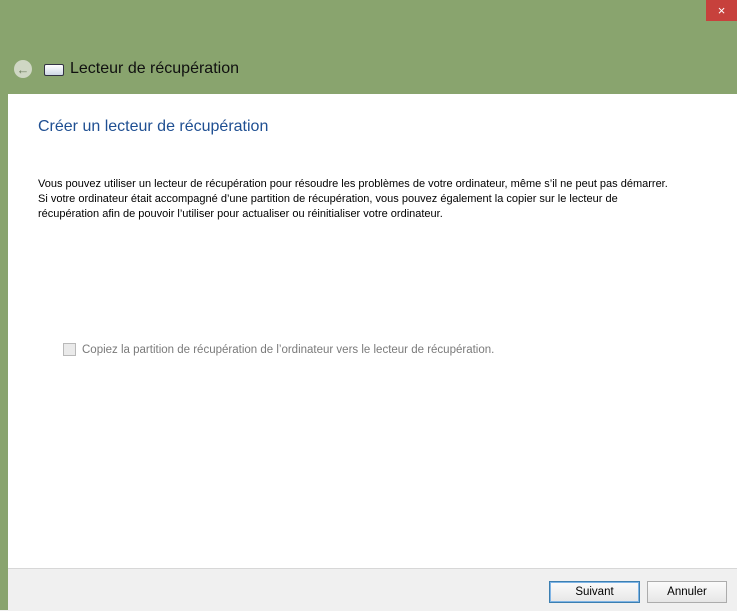 This screenshot has width=737, height=611. I want to click on back-button: ←, so click(23, 69).